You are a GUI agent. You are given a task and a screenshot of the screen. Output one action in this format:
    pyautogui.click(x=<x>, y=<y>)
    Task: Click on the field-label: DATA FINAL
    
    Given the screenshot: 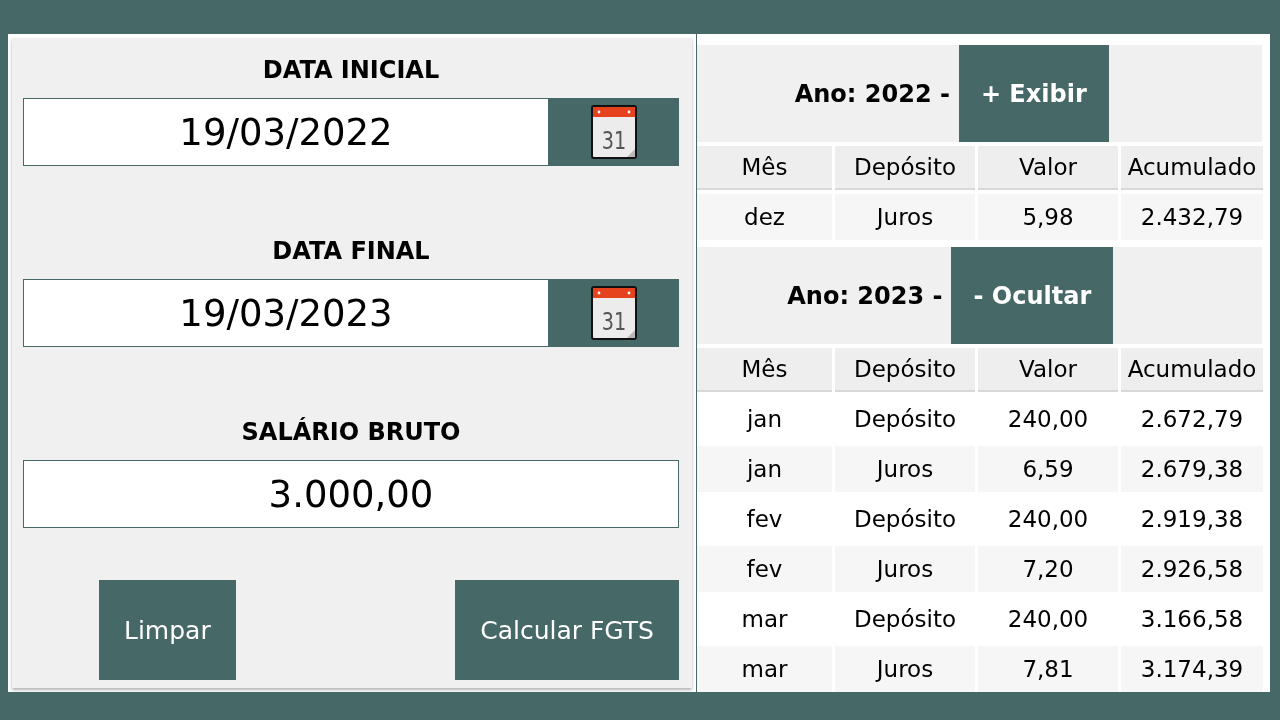 What is the action you would take?
    pyautogui.click(x=351, y=251)
    